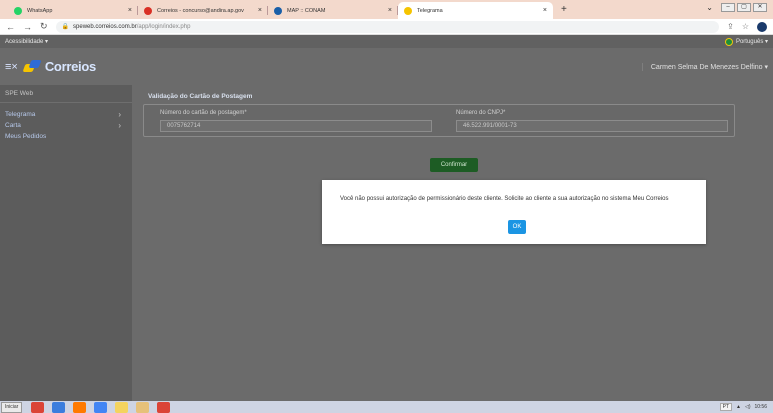 This screenshot has width=773, height=413. I want to click on accessibility-menu: Acessibilidade ▾, so click(26, 41).